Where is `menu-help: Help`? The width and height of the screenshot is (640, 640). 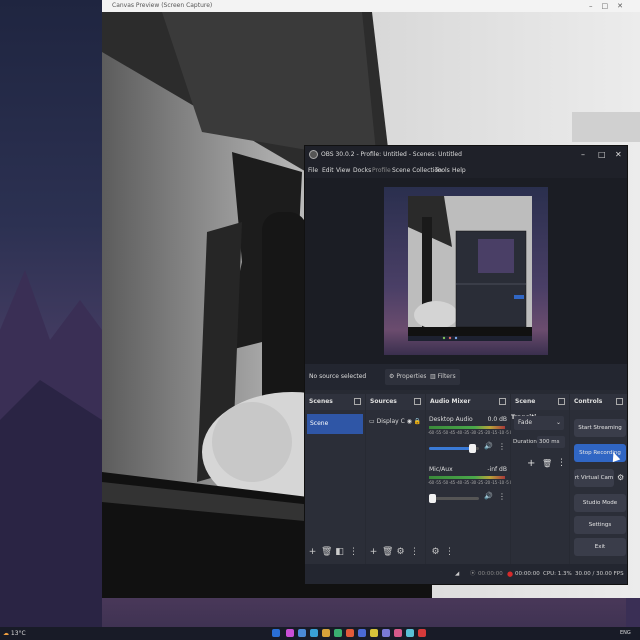 menu-help: Help is located at coordinates (459, 171).